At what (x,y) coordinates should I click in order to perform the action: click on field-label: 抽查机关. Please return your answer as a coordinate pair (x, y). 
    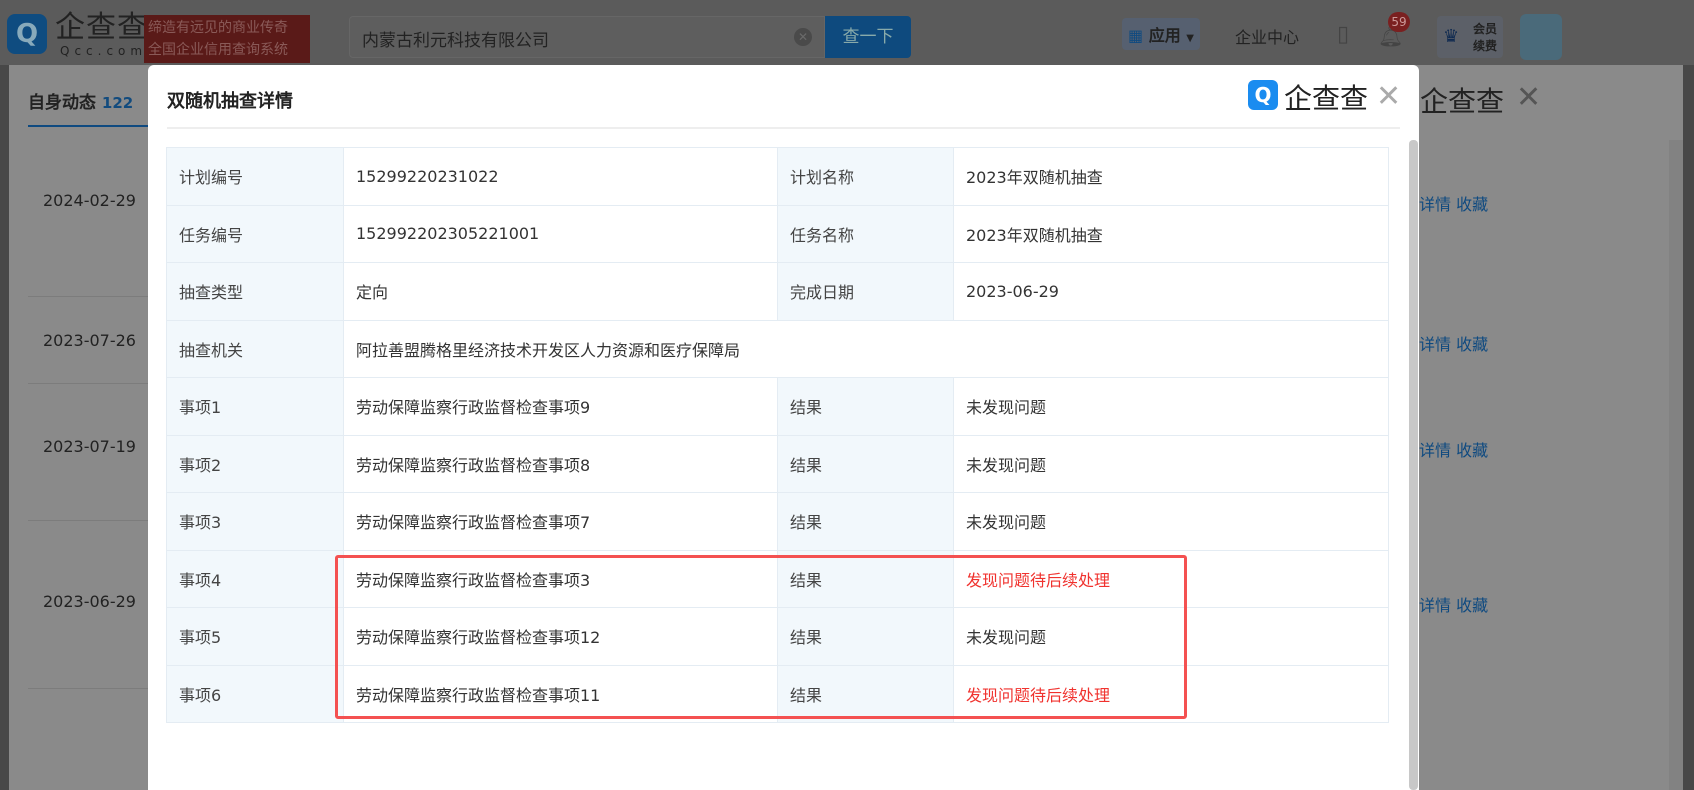
    Looking at the image, I should click on (255, 348).